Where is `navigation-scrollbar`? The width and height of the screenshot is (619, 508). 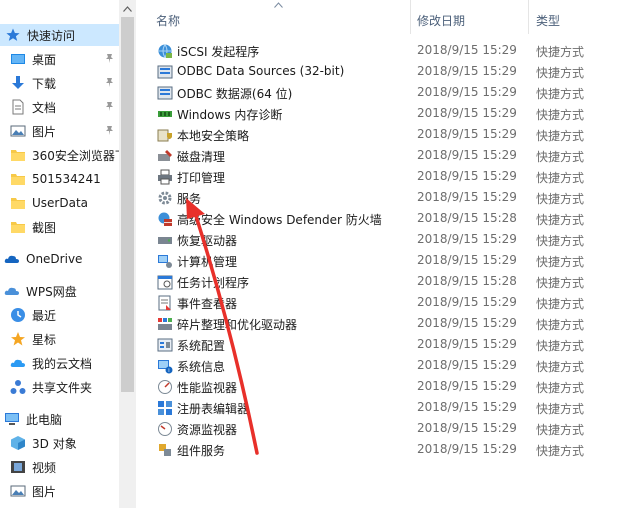 navigation-scrollbar is located at coordinates (127, 254).